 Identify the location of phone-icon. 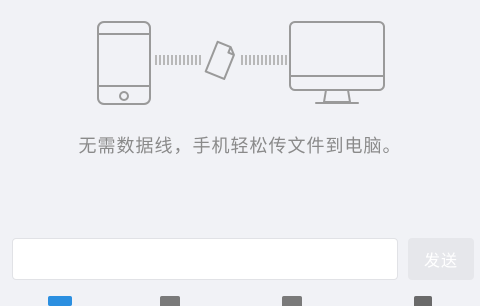
(124, 63).